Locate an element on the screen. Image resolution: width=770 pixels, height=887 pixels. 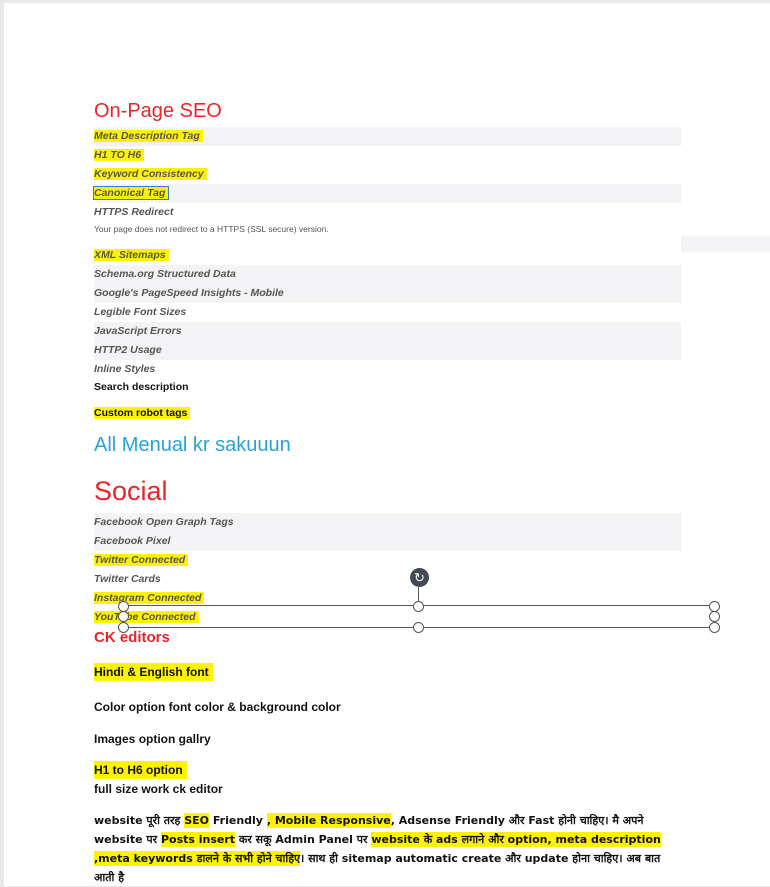
item-label: Twitter Cards is located at coordinates (127, 579).